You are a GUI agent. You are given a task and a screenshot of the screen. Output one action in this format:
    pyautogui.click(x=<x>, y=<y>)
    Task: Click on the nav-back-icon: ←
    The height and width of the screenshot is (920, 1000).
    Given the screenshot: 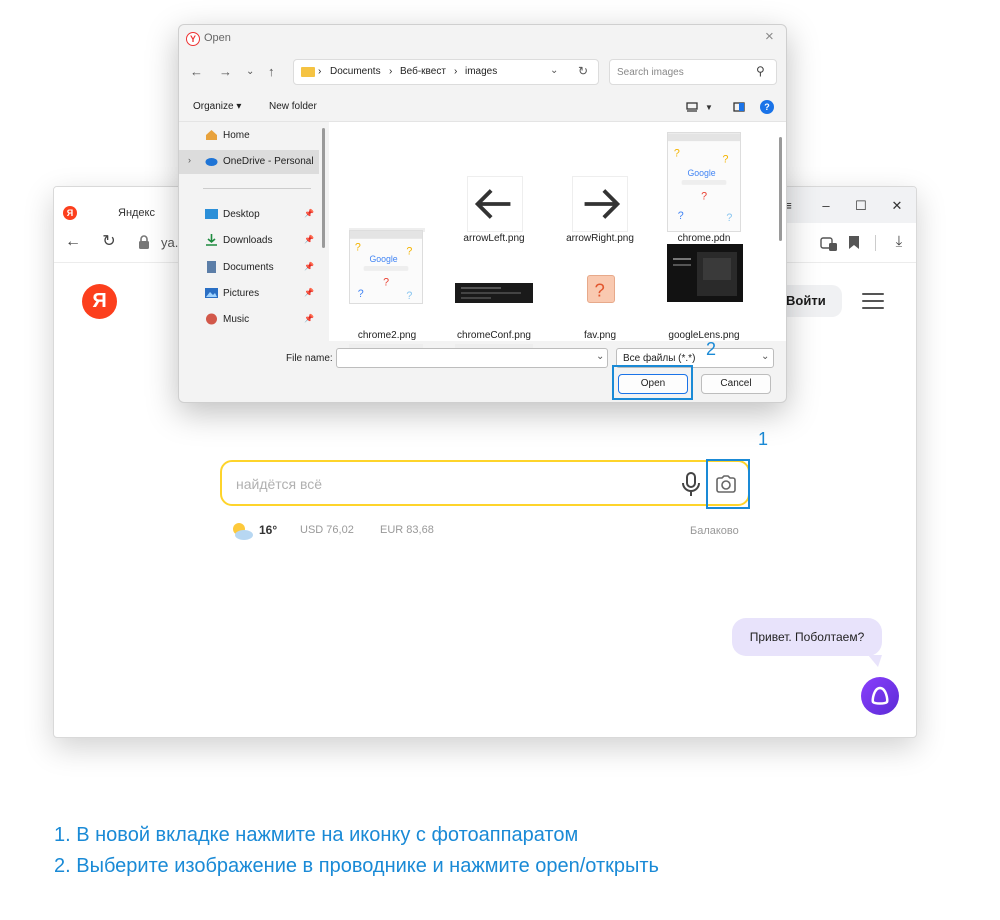 What is the action you would take?
    pyautogui.click(x=196, y=71)
    